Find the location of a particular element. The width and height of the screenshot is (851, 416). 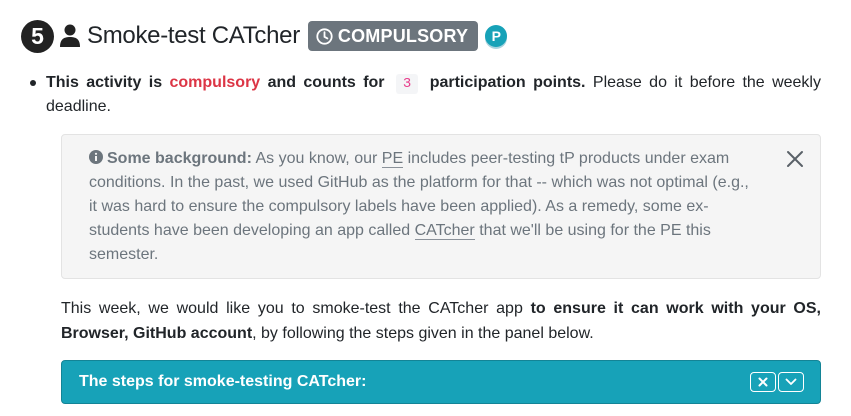

panel-title: The steps for smoke-testing CATcher: is located at coordinates (223, 381).